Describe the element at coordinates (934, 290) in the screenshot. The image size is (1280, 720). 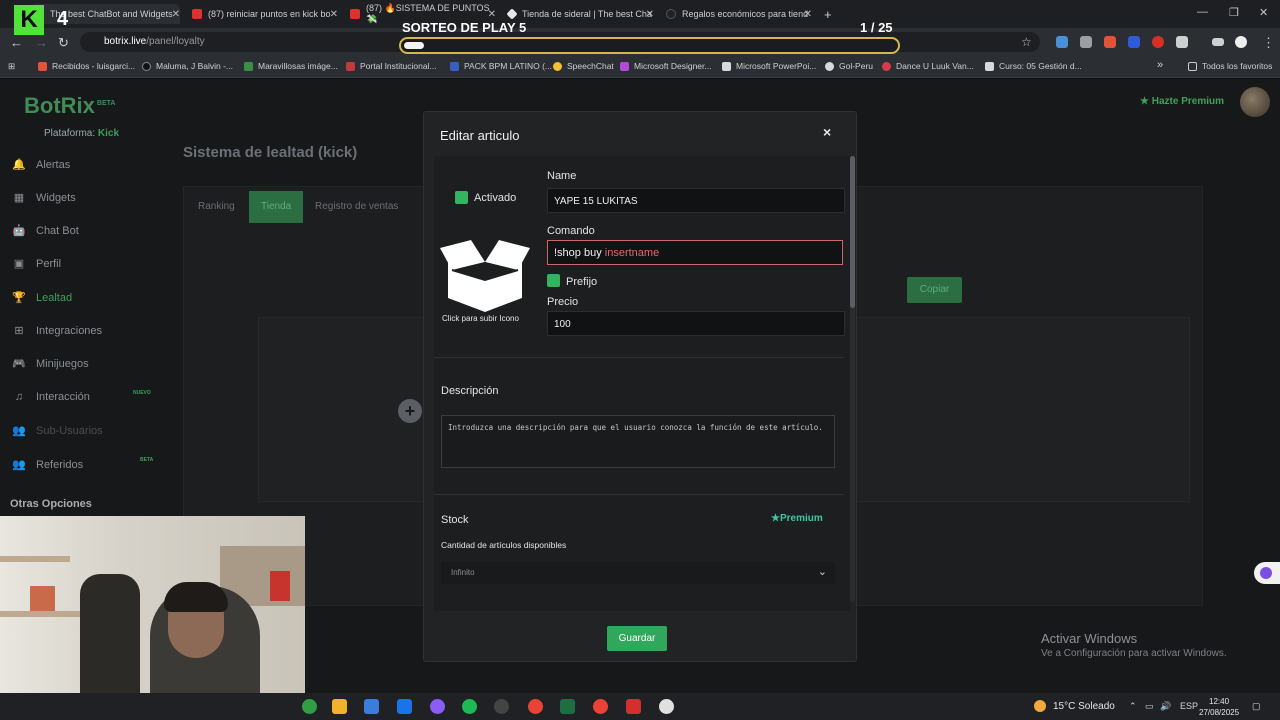
I see `copy-button: Copiar` at that location.